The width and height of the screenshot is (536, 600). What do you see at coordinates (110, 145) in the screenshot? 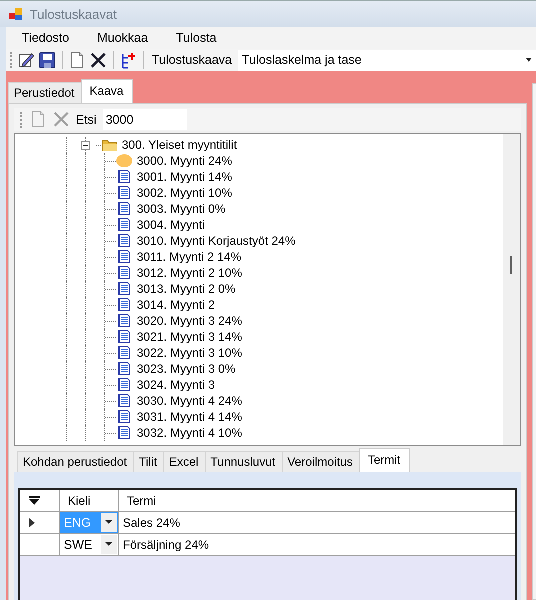
I see `folder-icon` at bounding box center [110, 145].